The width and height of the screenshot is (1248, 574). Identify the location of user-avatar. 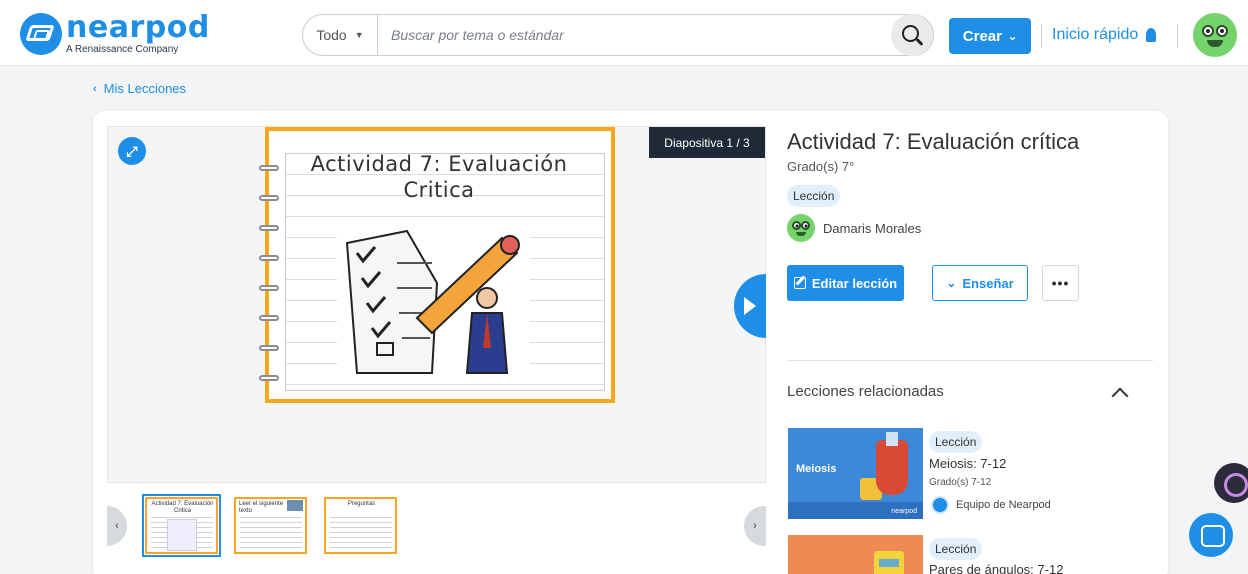
(1215, 35).